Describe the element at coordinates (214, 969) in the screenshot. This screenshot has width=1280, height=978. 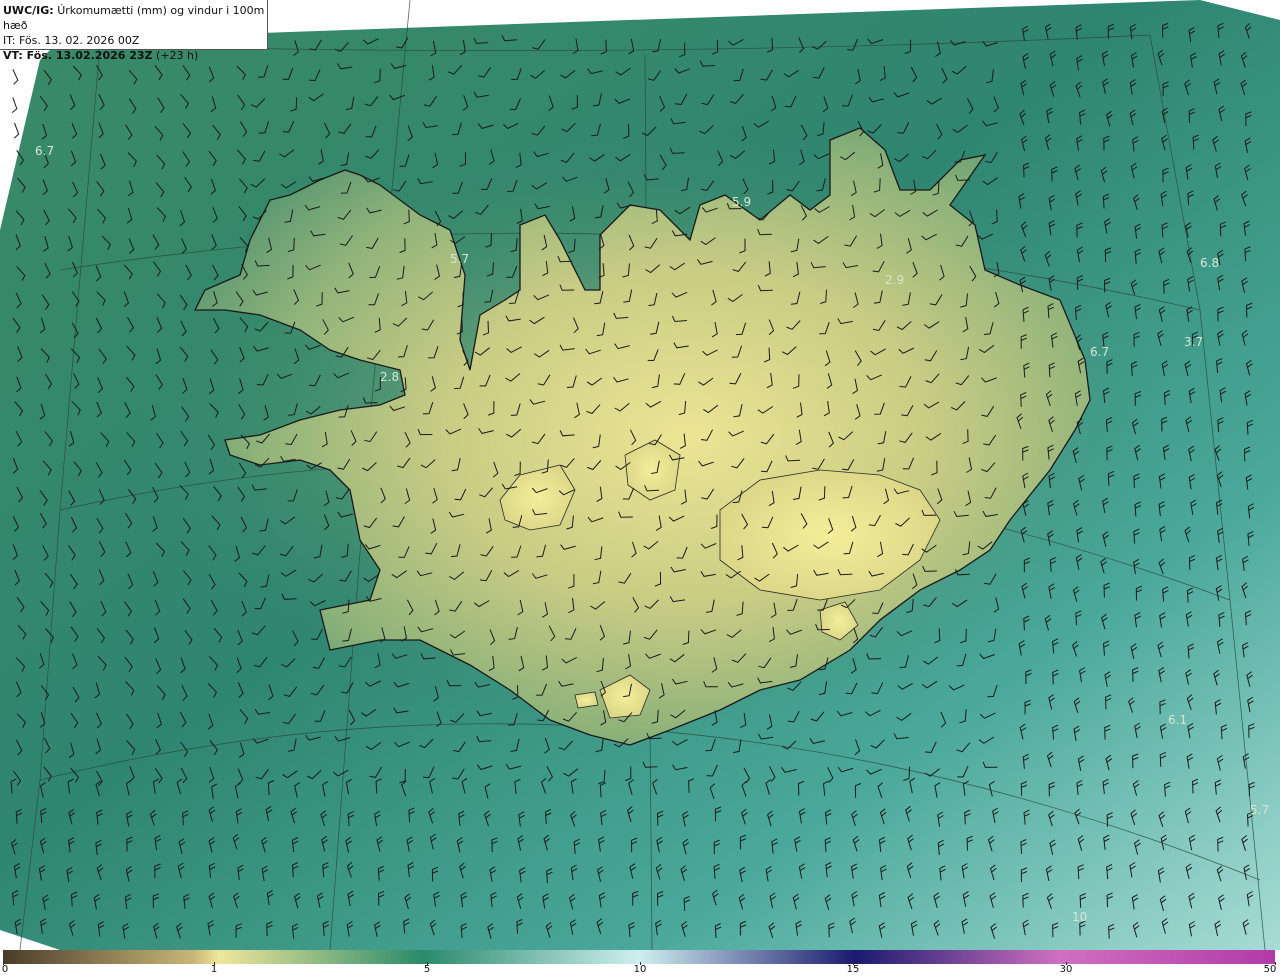
I see `colorbar-tick: 1` at that location.